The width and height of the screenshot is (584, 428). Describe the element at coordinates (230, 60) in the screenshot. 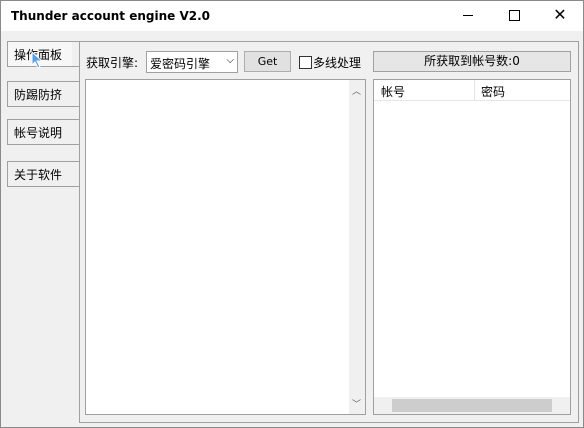

I see `chevron-down-icon: ⌵` at that location.